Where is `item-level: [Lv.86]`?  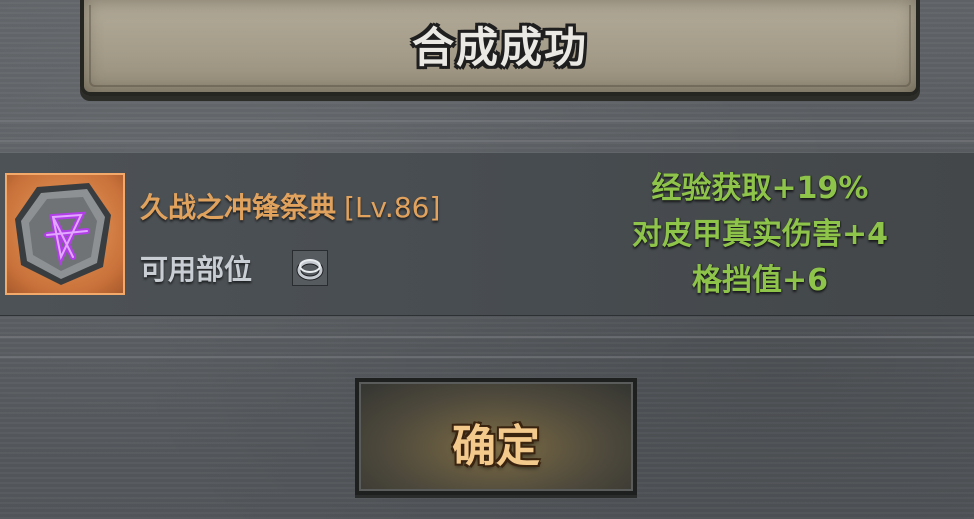
item-level: [Lv.86] is located at coordinates (392, 207).